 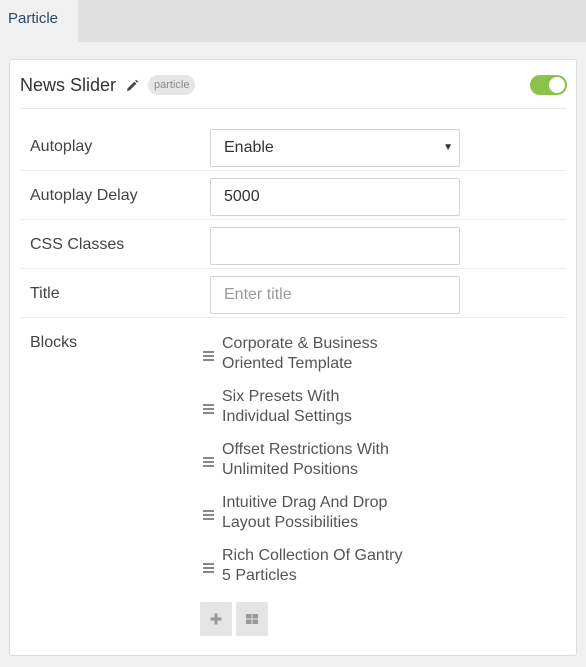 I want to click on tab-particle: Particle, so click(x=39, y=21).